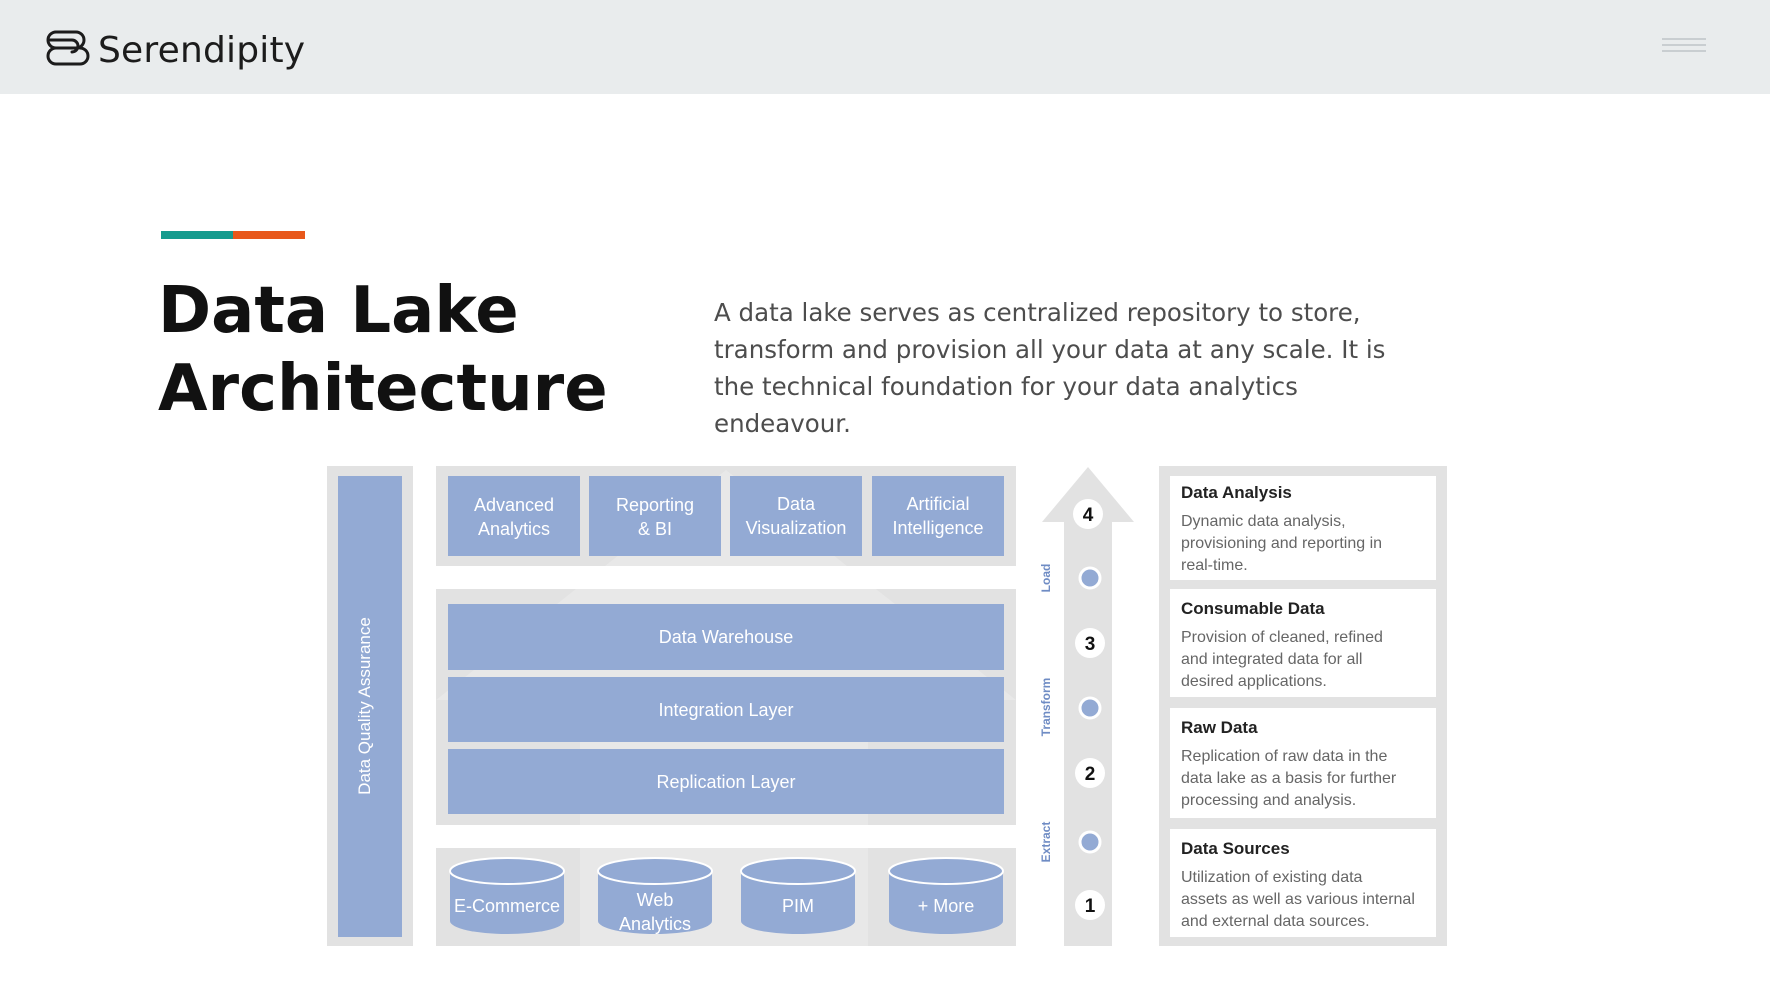  I want to click on svg-text: 1, so click(1090, 906).